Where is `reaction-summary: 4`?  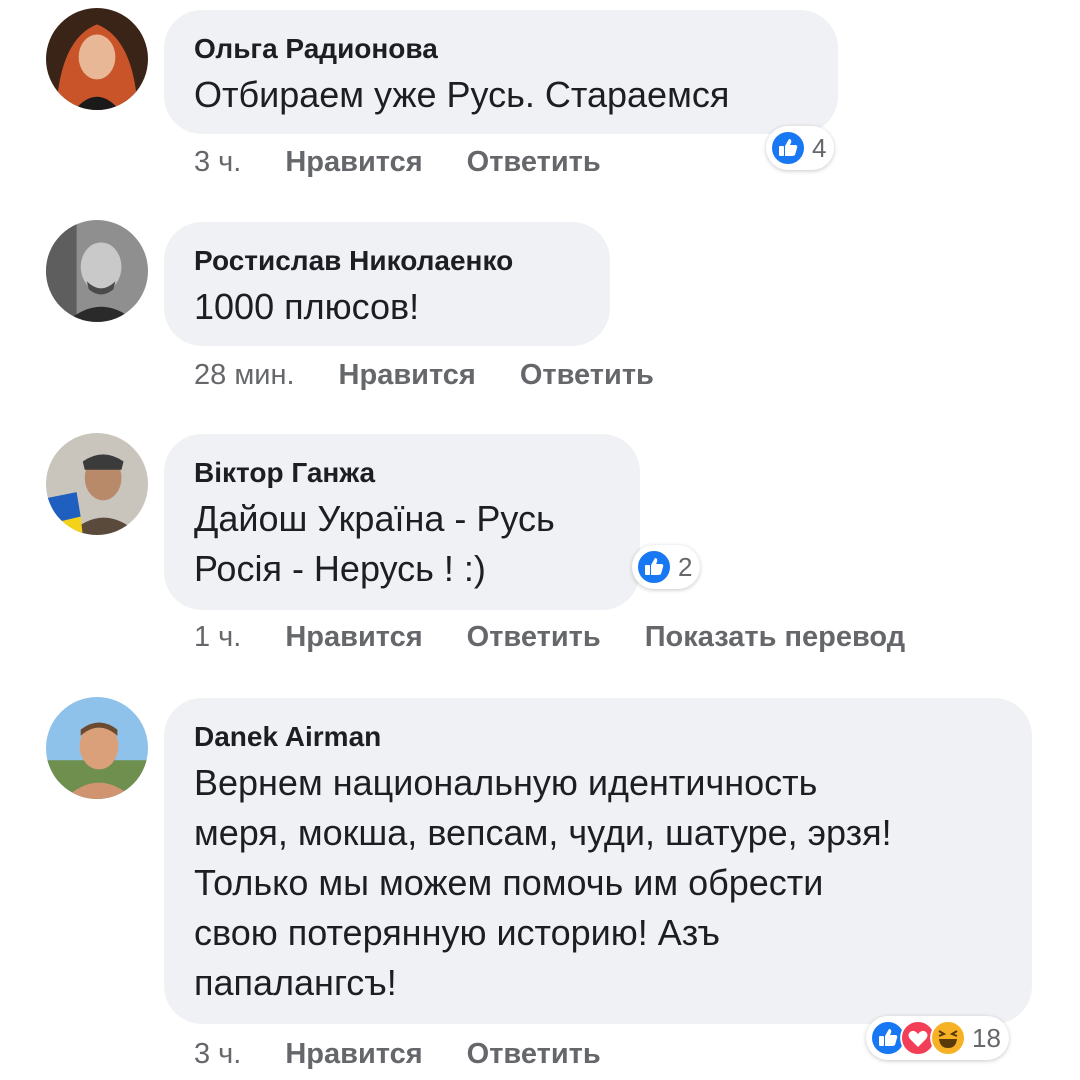 reaction-summary: 4 is located at coordinates (800, 148).